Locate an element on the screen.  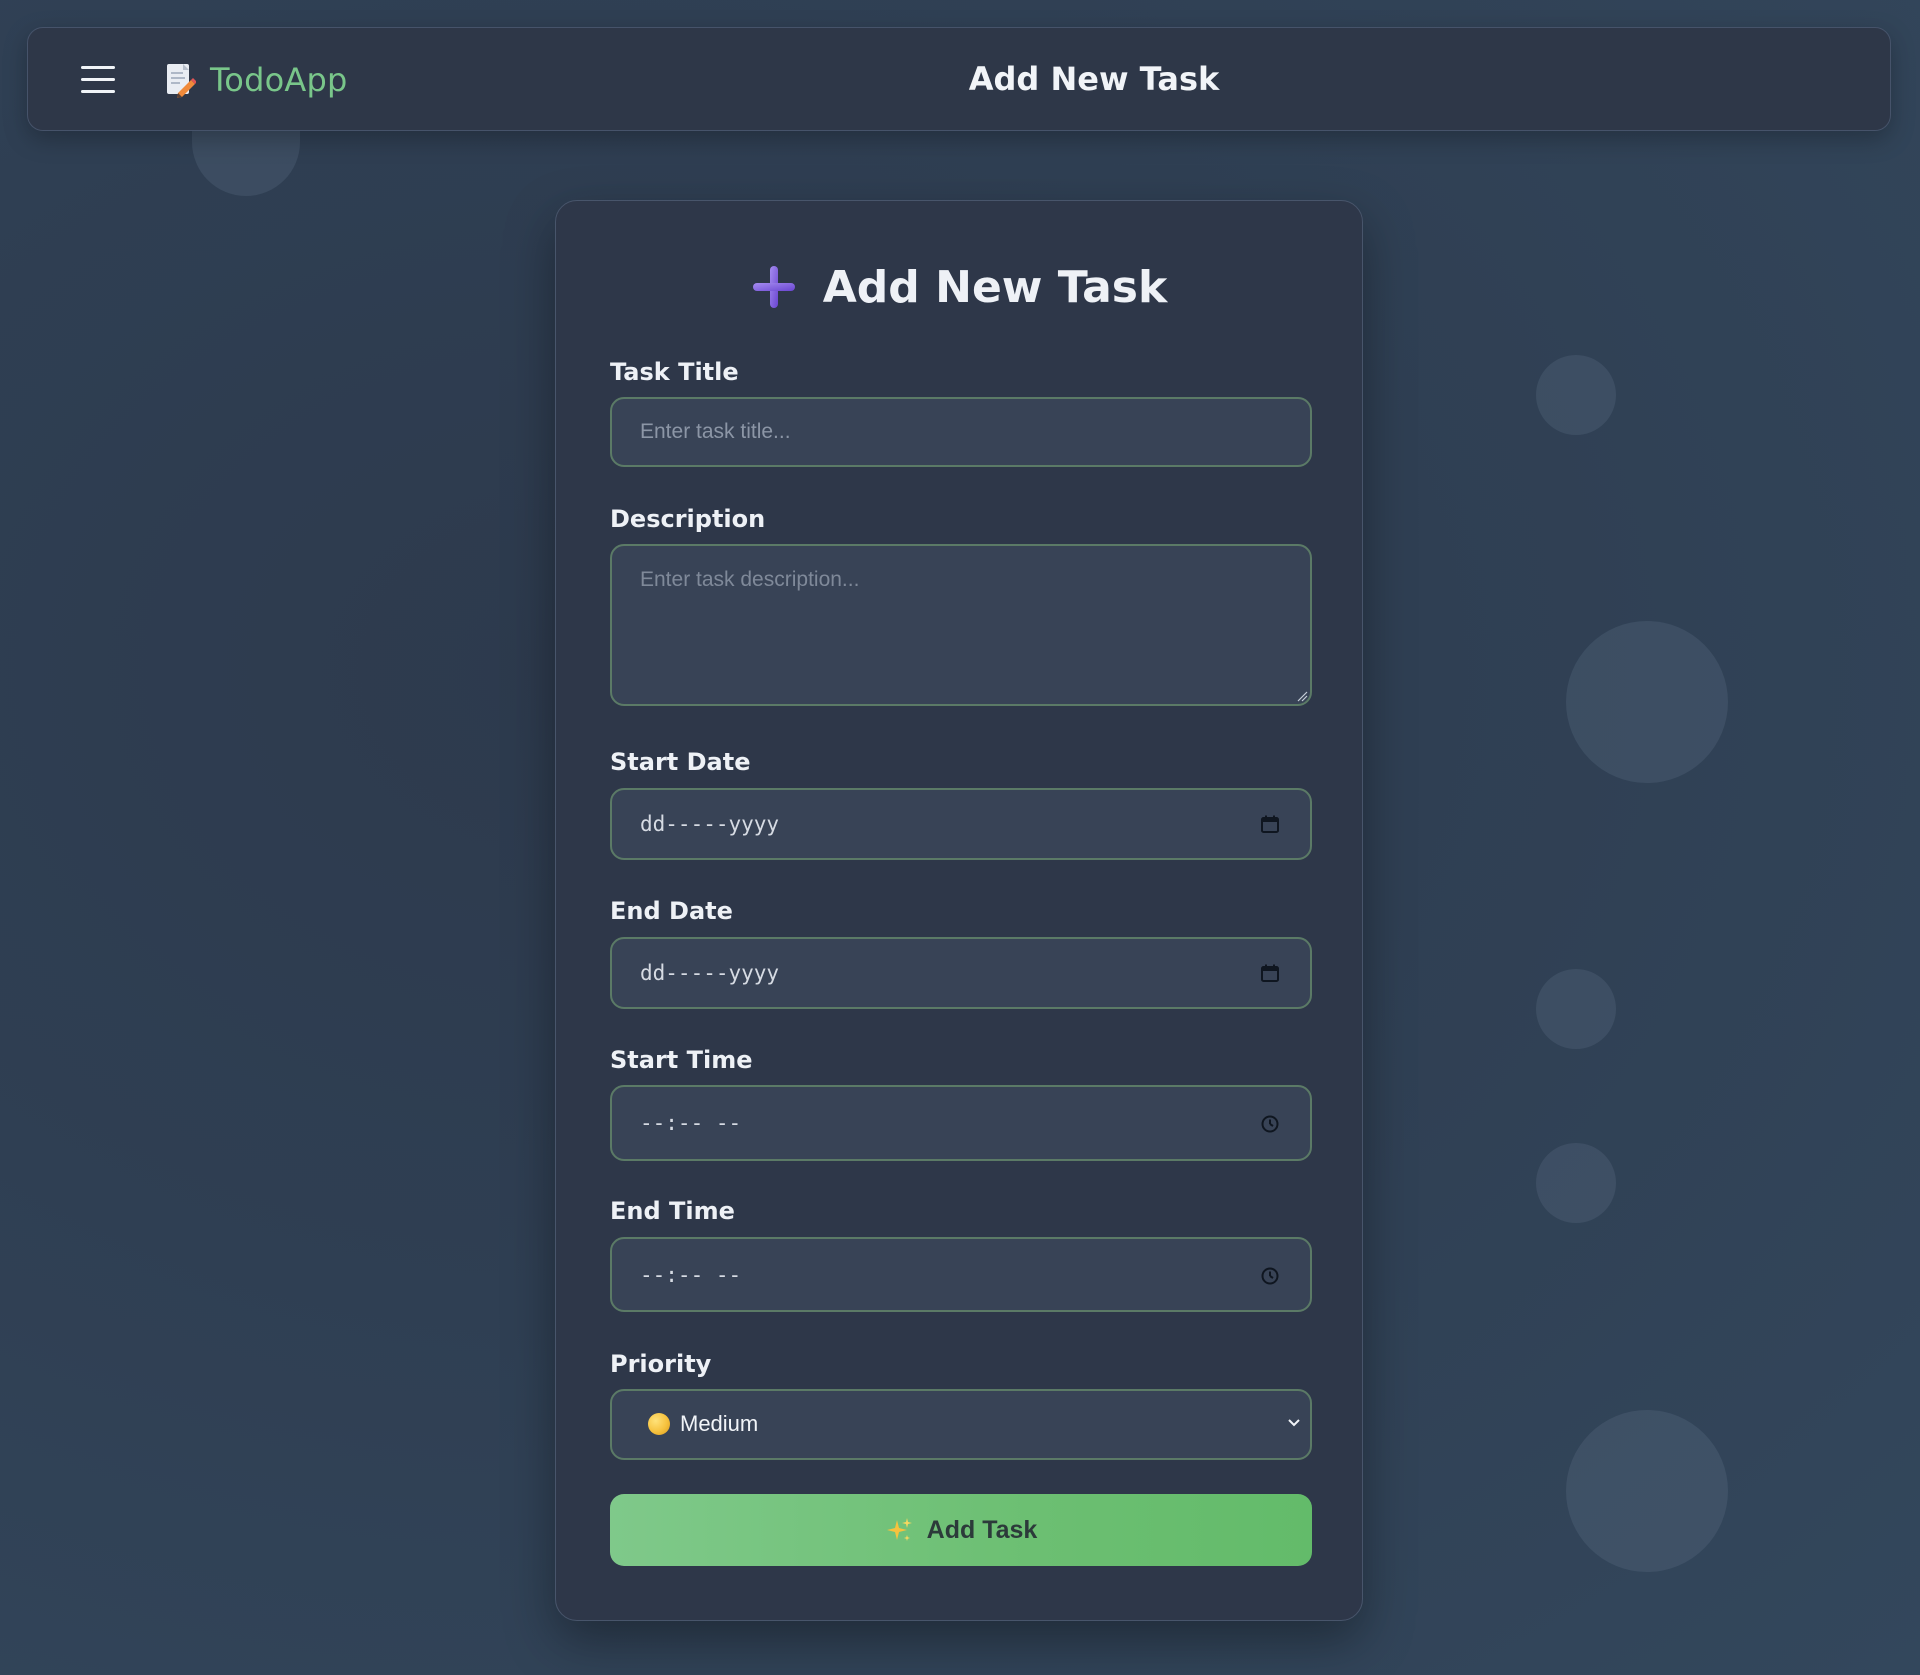
form-heading: Add New Task is located at coordinates (959, 287).